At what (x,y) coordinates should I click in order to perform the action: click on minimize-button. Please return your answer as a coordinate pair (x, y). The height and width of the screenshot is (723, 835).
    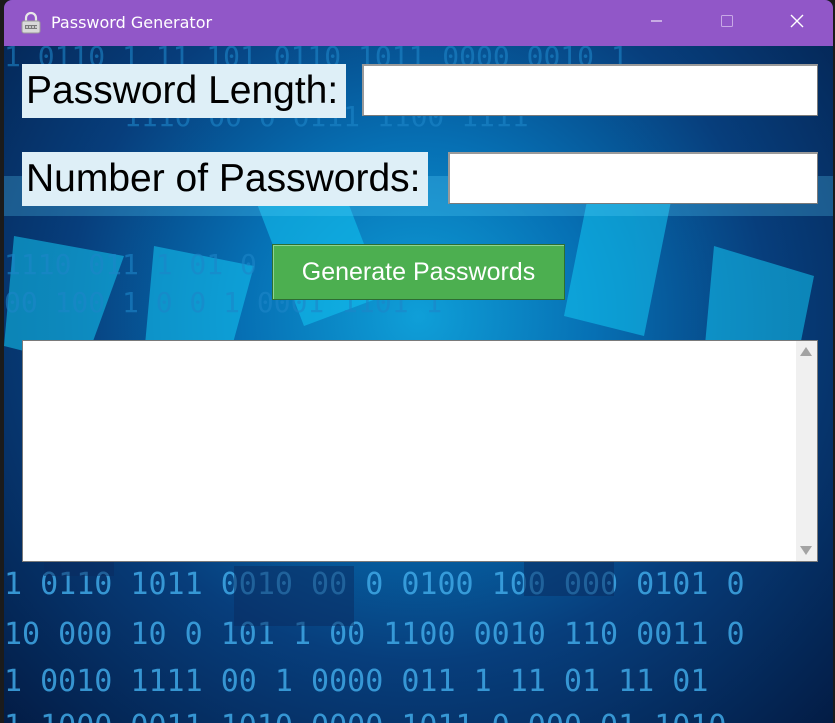
    Looking at the image, I should click on (657, 23).